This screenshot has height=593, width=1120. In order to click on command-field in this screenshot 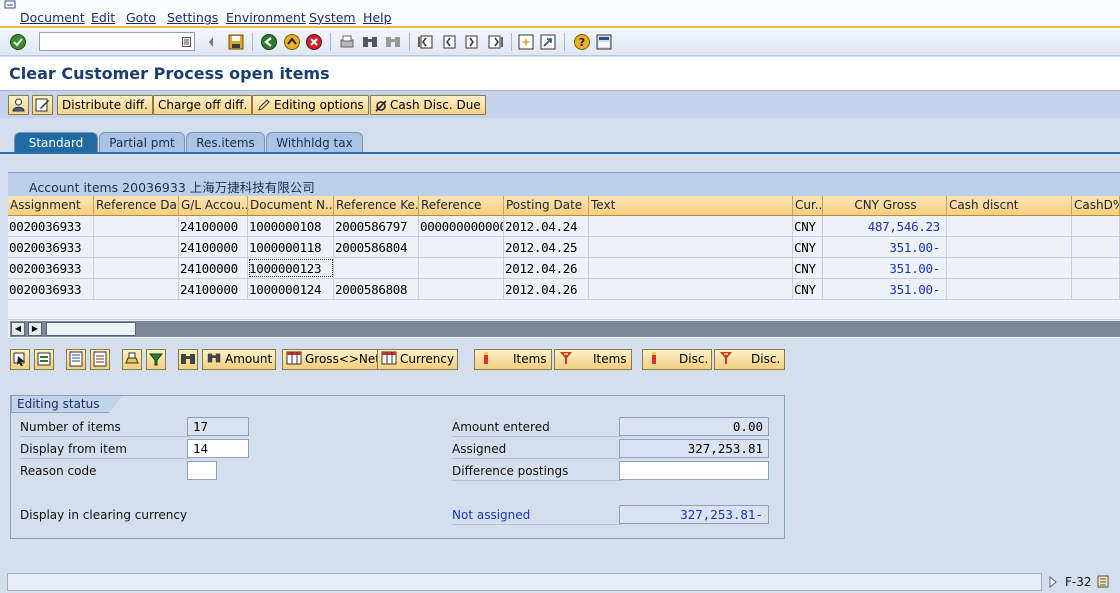, I will do `click(117, 41)`.